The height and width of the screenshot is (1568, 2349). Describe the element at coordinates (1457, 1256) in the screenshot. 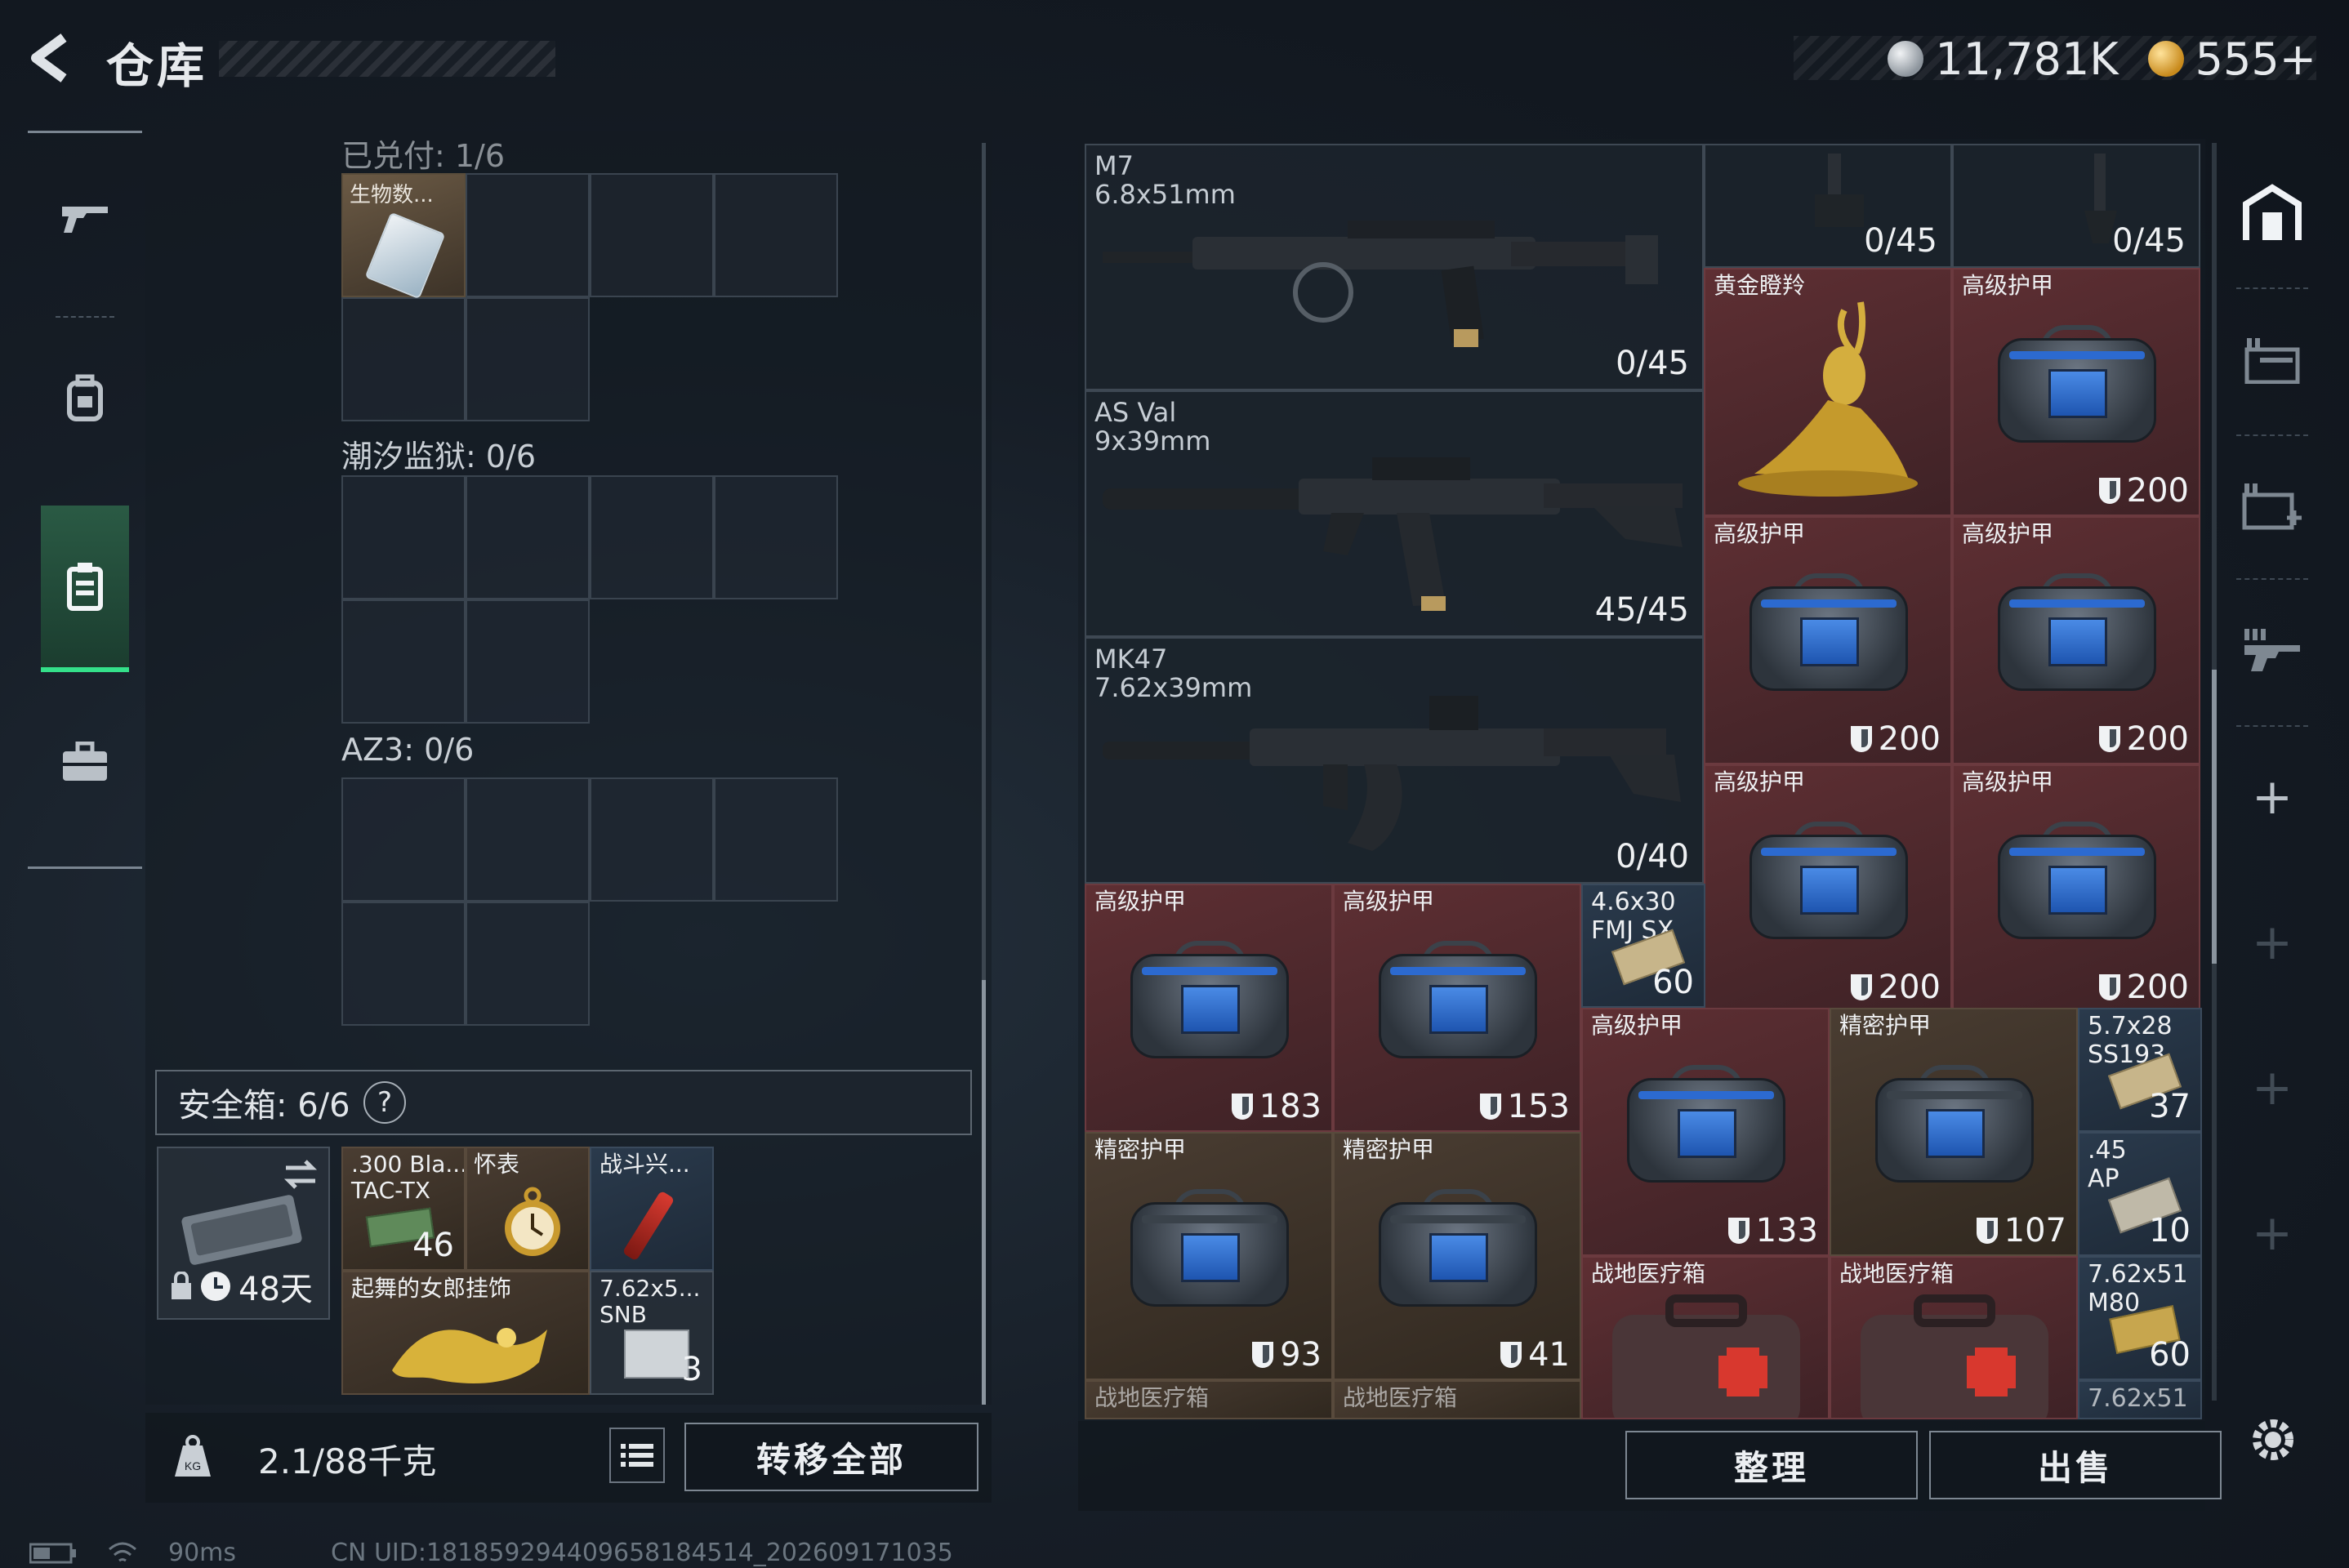

I see `armor-item: 精密护甲 41` at that location.